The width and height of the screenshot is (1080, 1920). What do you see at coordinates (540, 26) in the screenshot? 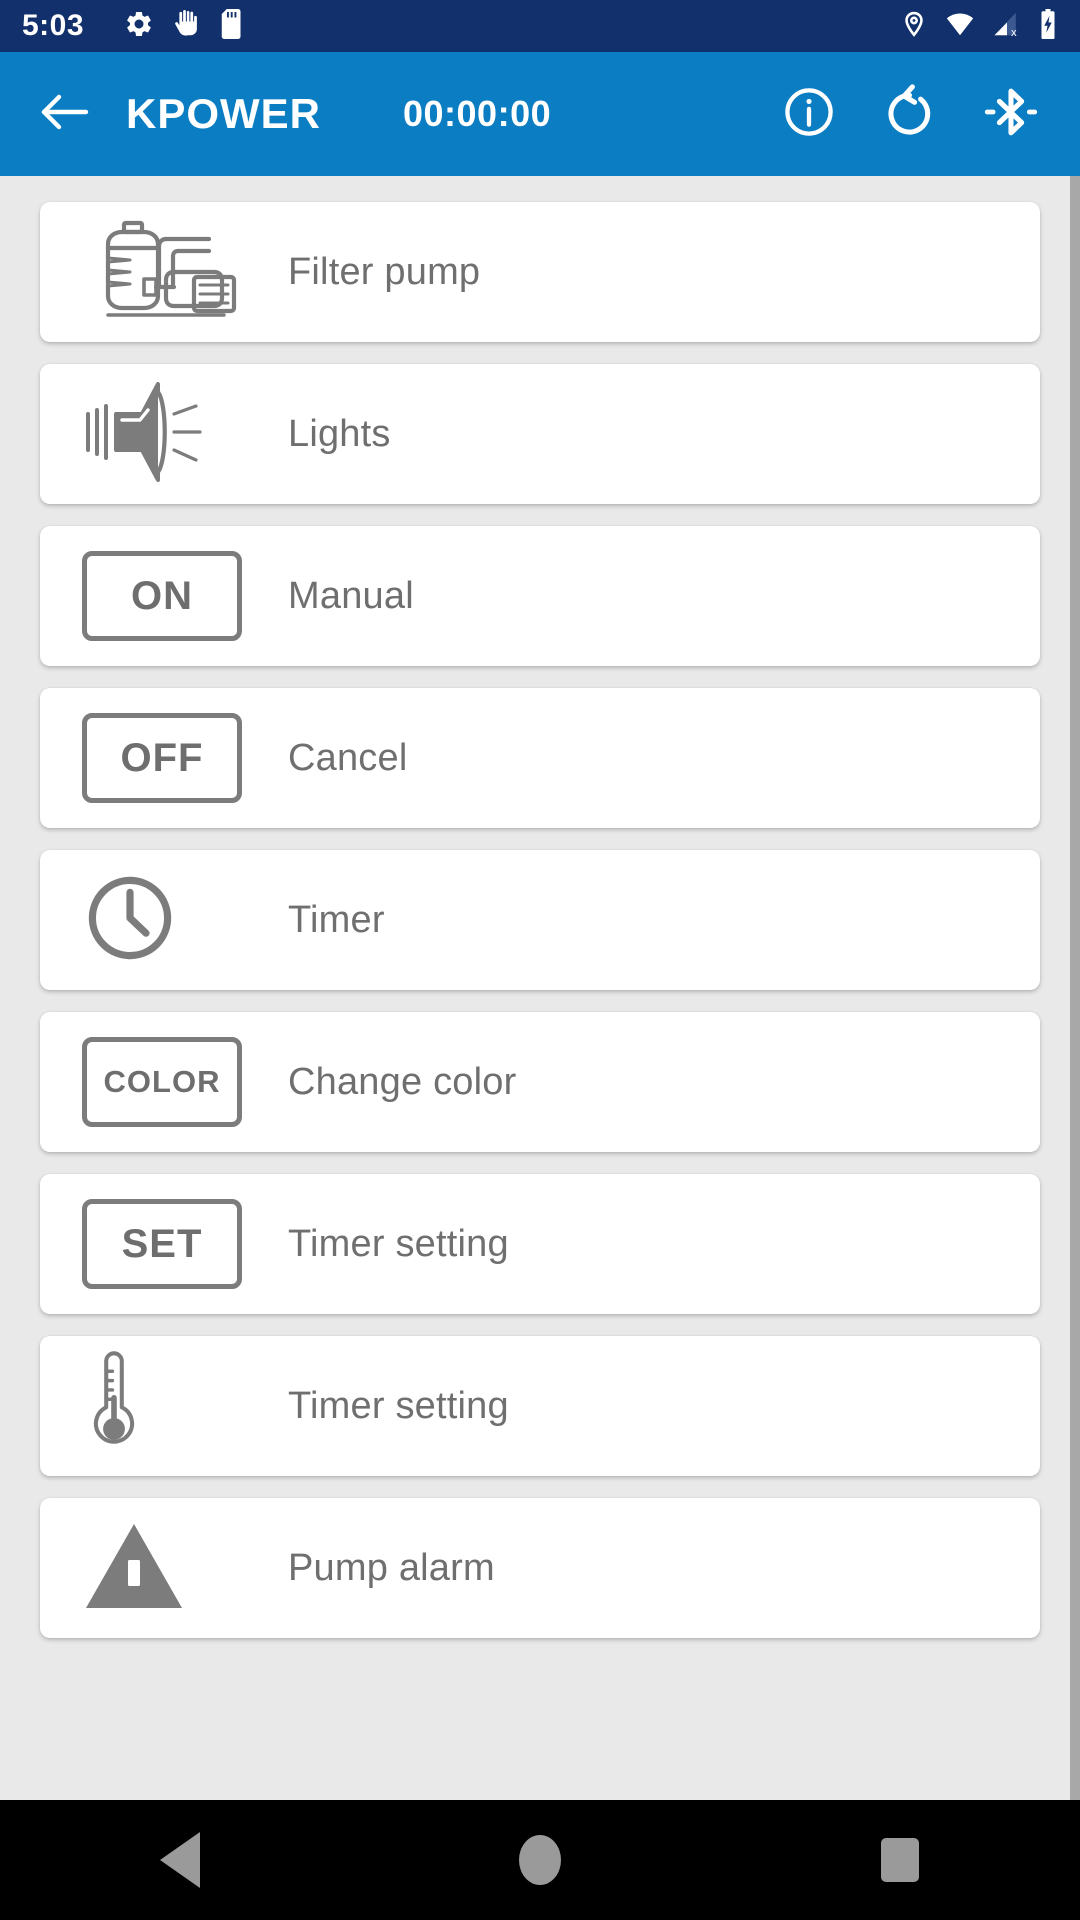
I see `status-bar: 5:03 x` at bounding box center [540, 26].